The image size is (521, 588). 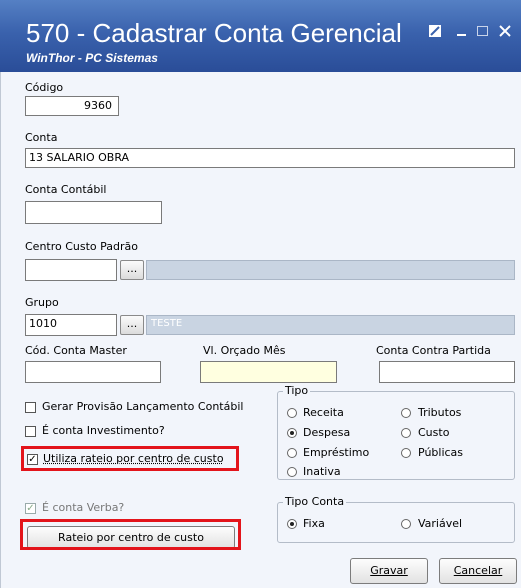 I want to click on window-subtitle: WinThor - PC Sistemas, so click(x=92, y=58).